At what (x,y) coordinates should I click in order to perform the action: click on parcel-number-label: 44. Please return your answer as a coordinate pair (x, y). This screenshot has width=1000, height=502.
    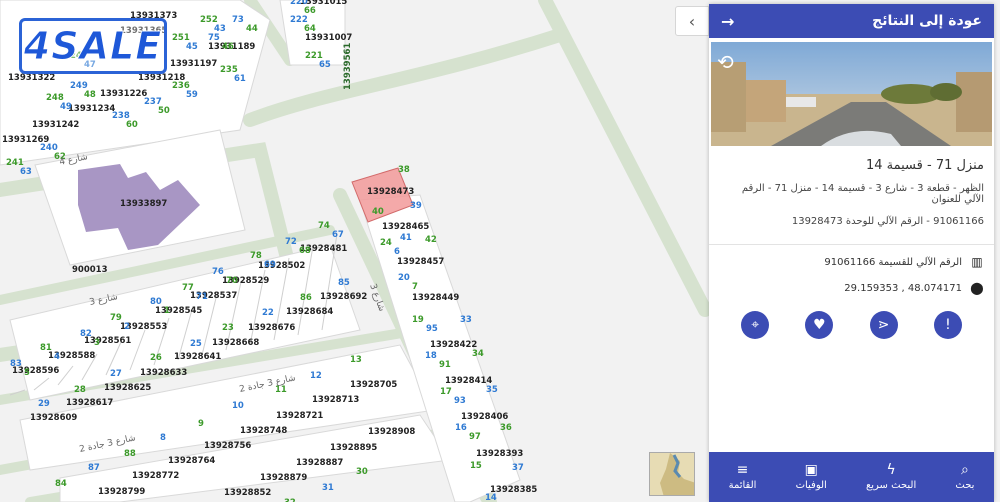
    Looking at the image, I should click on (252, 29).